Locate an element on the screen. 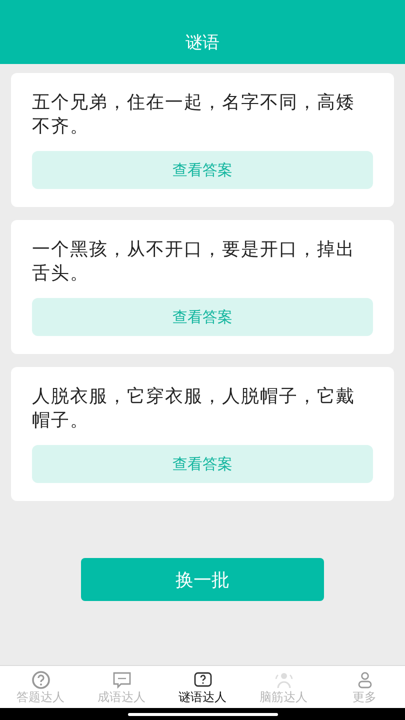  page-title: 谜语 is located at coordinates (203, 43).